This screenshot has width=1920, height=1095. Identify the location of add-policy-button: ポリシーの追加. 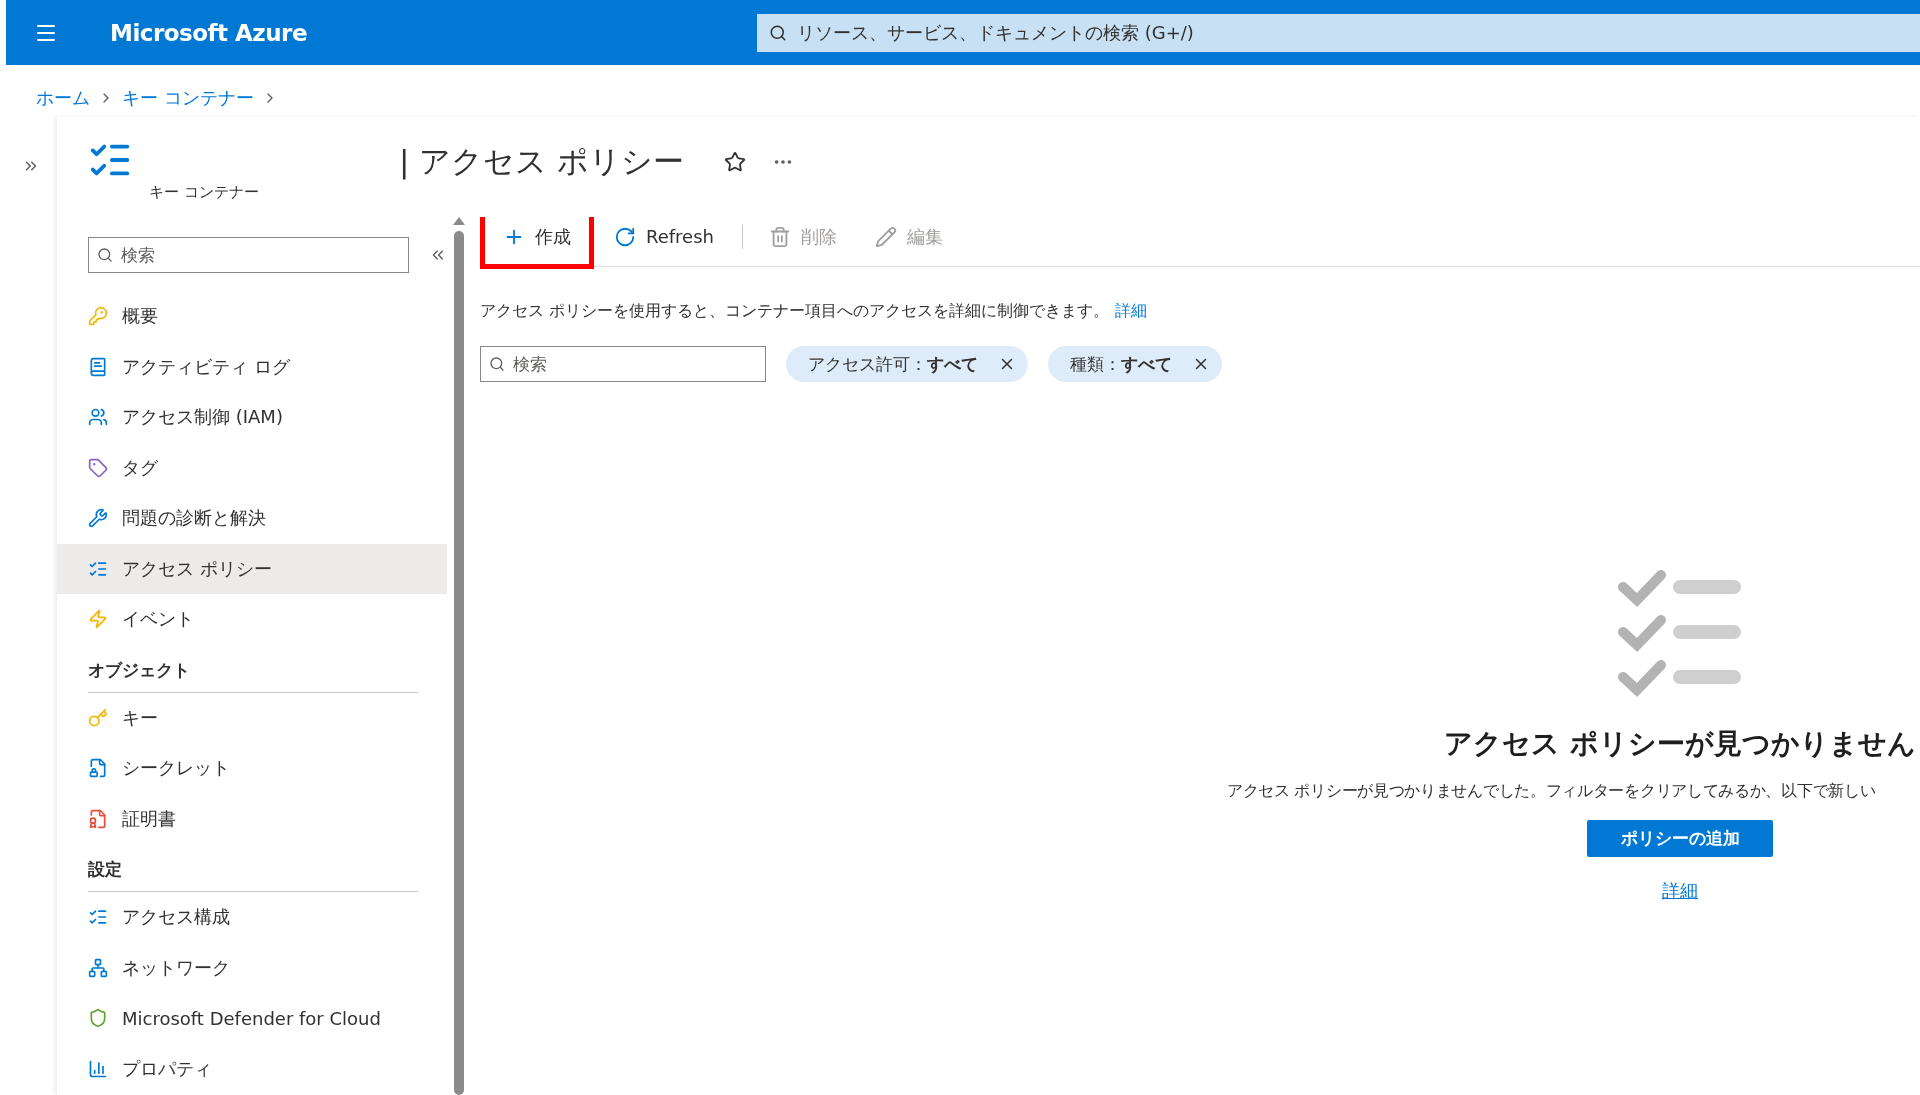
(1680, 838).